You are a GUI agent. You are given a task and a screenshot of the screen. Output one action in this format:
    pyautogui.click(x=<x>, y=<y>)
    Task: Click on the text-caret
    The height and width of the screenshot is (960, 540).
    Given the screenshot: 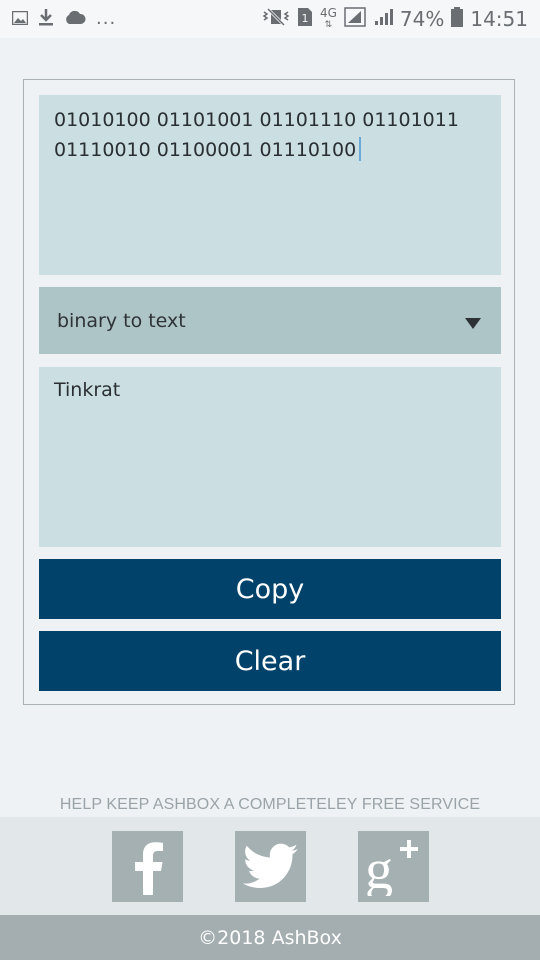 What is the action you would take?
    pyautogui.click(x=360, y=149)
    